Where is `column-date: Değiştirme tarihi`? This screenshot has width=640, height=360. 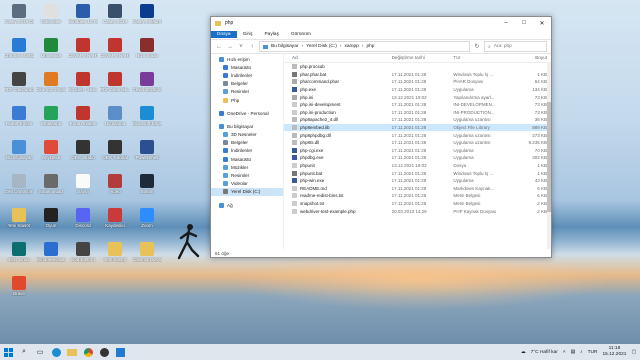 column-date: Değiştirme tarihi is located at coordinates (423, 57).